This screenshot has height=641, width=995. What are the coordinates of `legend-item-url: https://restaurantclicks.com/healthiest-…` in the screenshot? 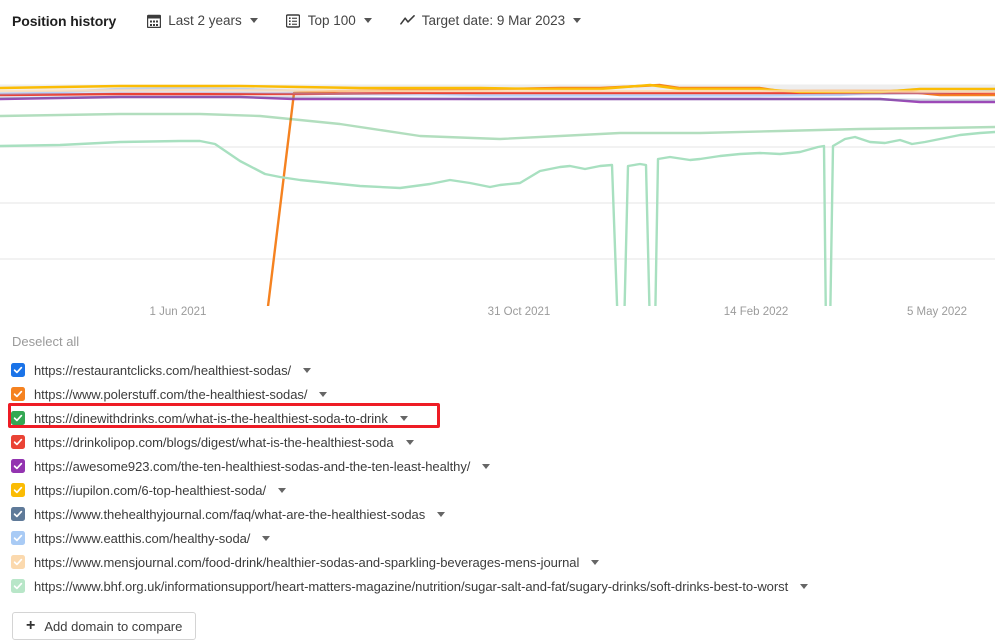 It's located at (162, 370).